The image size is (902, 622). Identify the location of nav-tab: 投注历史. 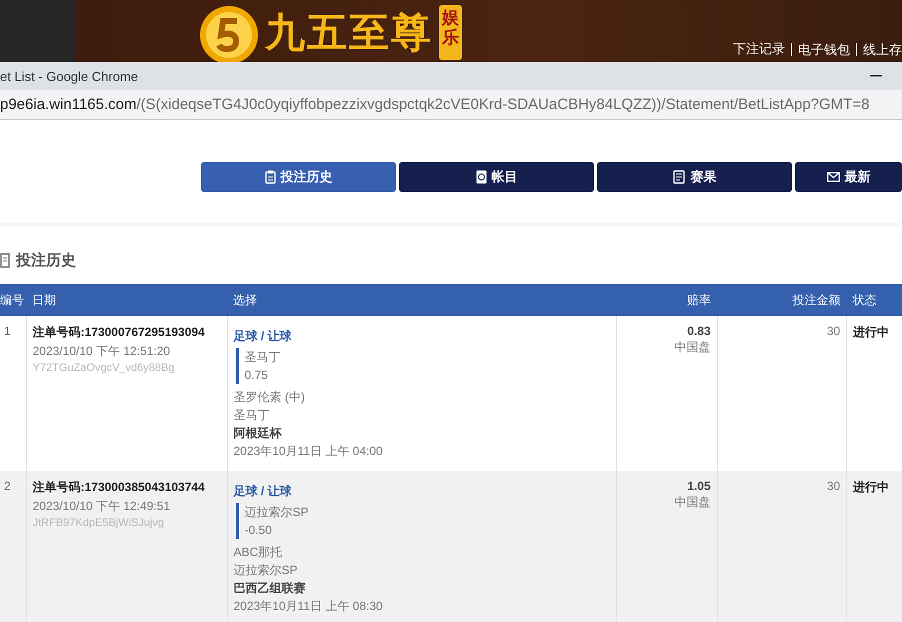
(298, 177).